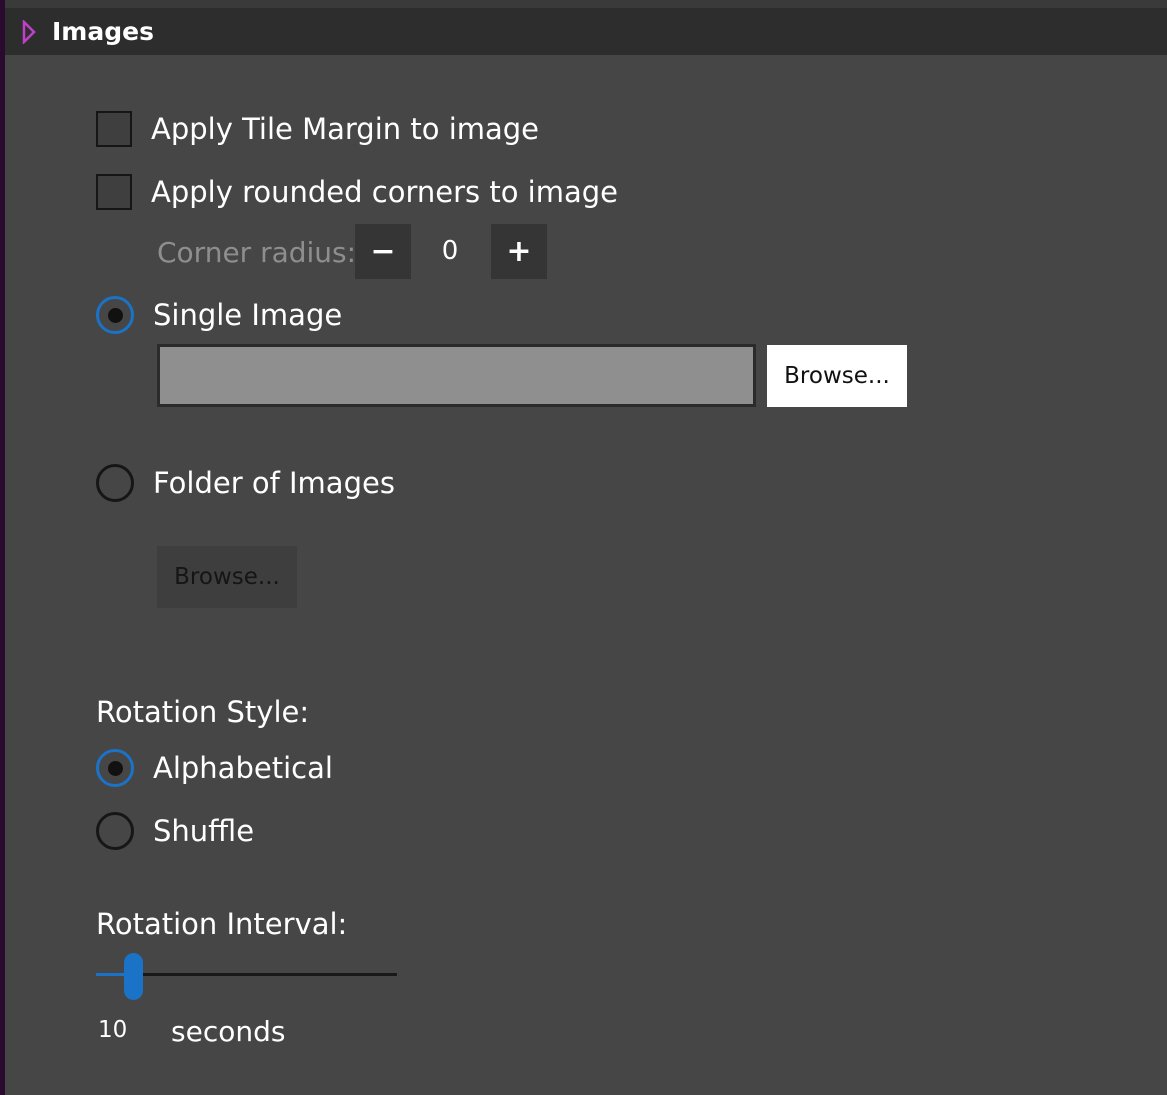  I want to click on rounded-corners-checkbox-row: Apply rounded corners to image, so click(357, 192).